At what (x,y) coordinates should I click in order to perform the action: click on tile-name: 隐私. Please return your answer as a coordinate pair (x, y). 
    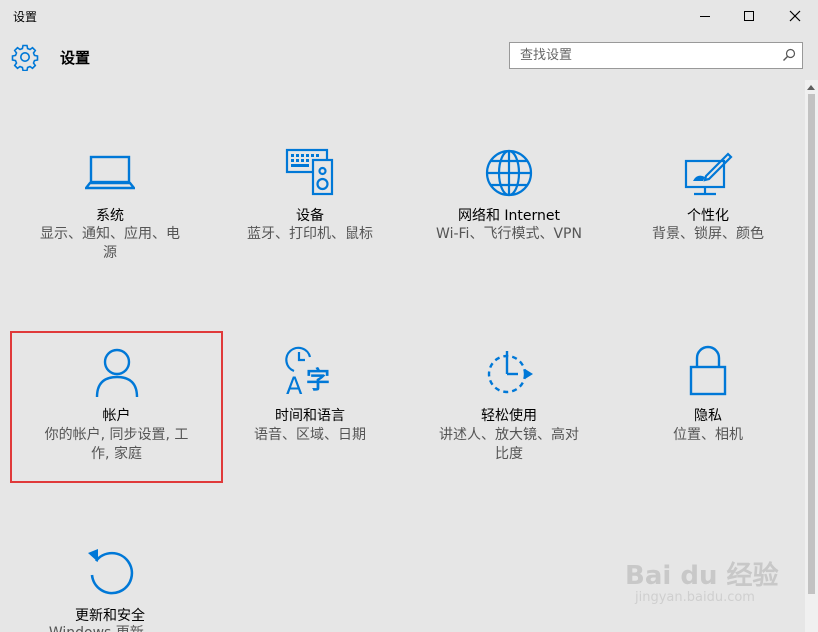
    Looking at the image, I should click on (708, 416).